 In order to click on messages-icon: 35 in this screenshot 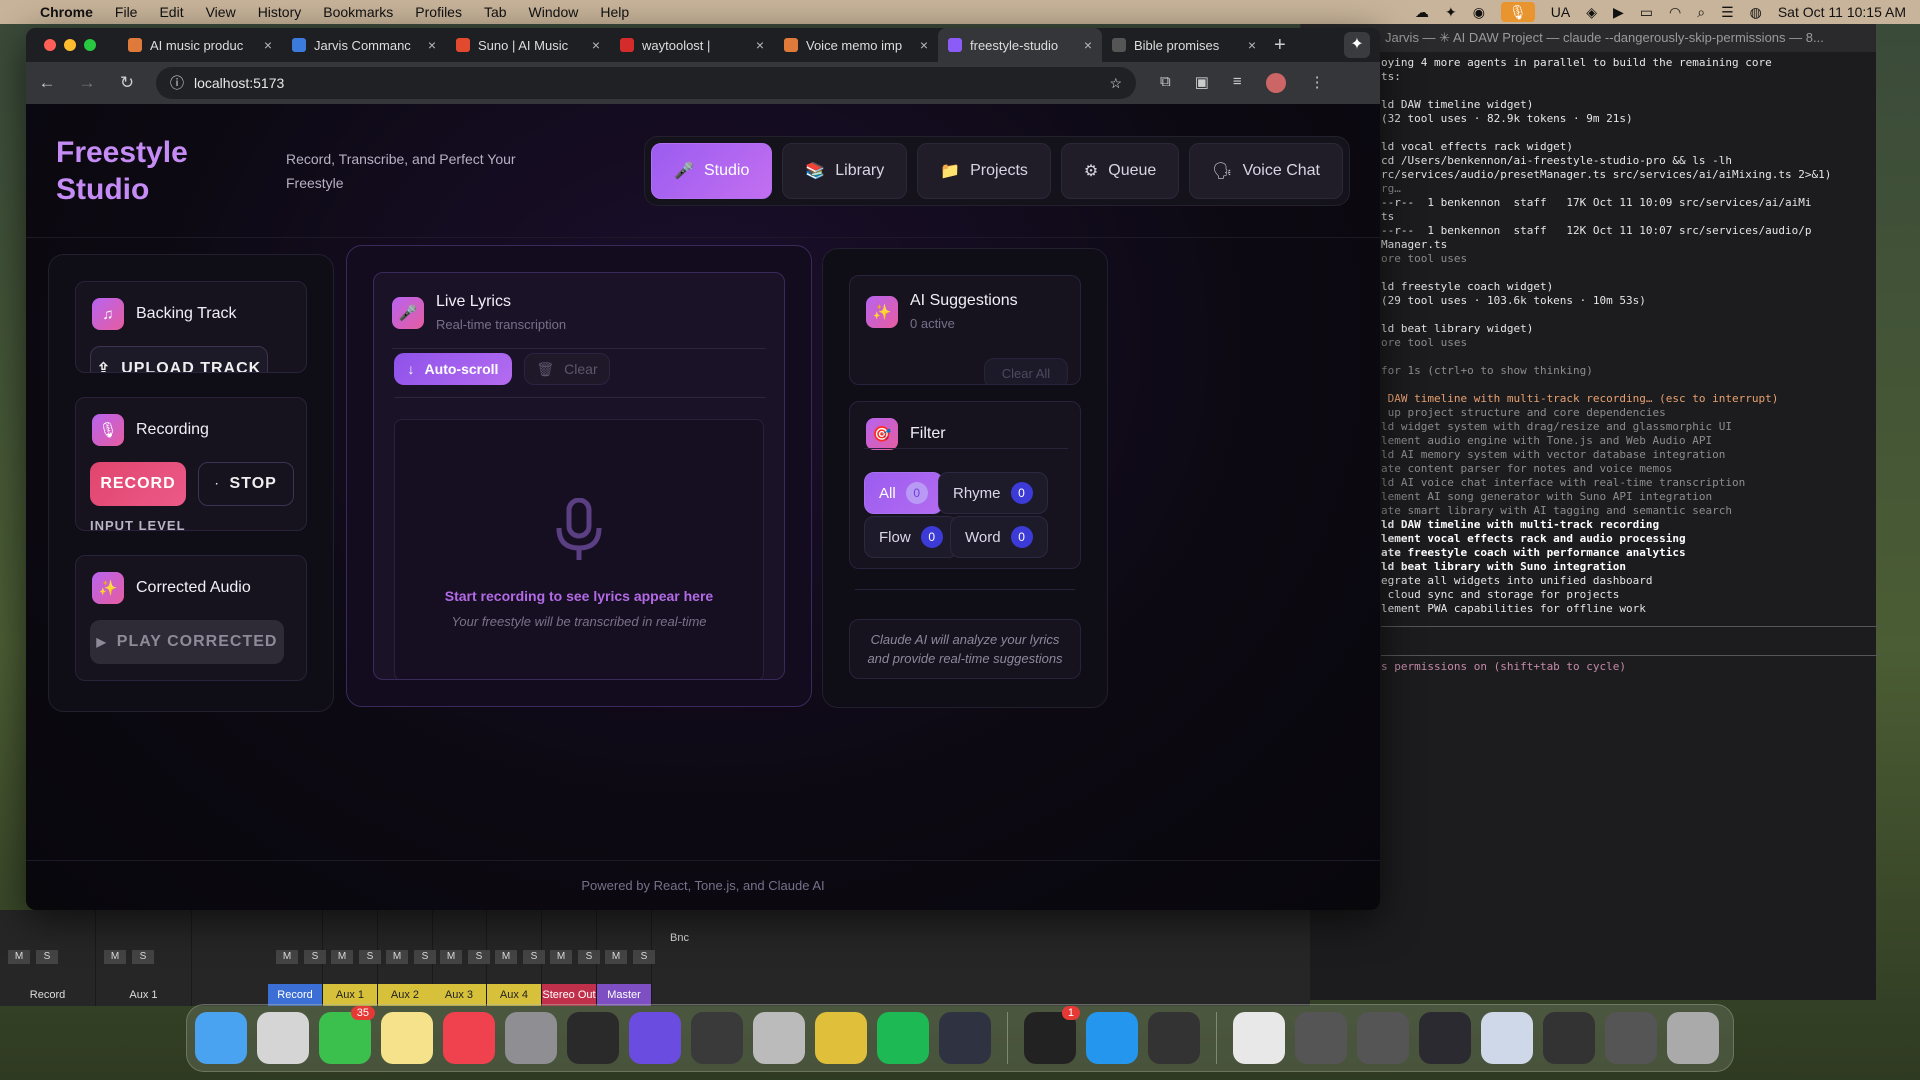, I will do `click(347, 1035)`.